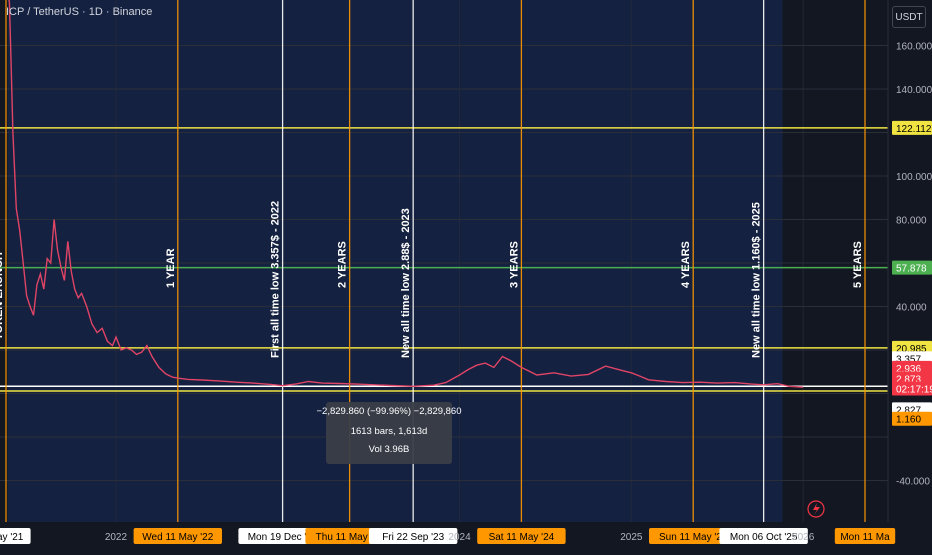 Image resolution: width=932 pixels, height=555 pixels. I want to click on x-tick-label: Wed 11 May '22, so click(177, 537).